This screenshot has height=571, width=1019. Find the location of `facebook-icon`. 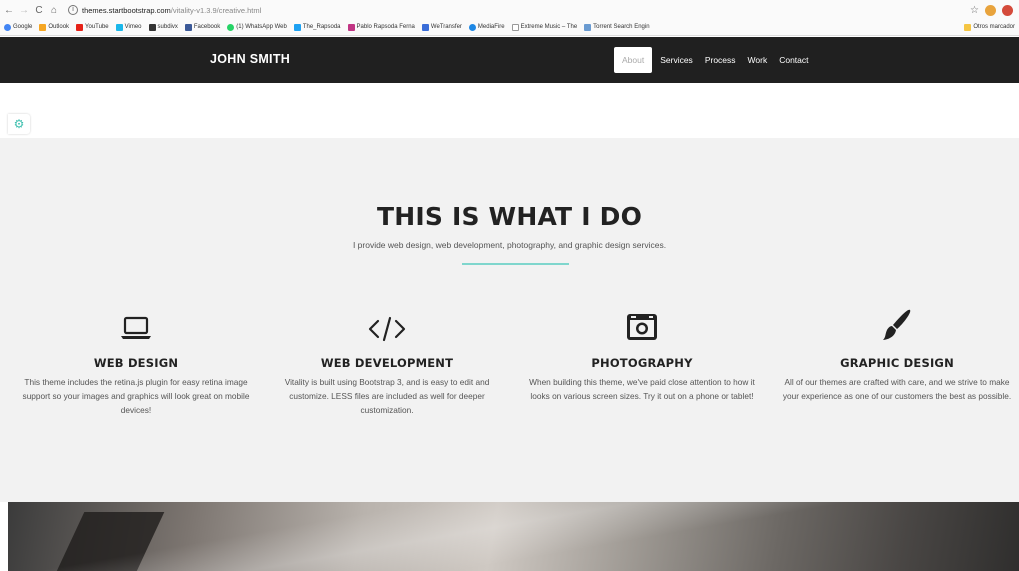

facebook-icon is located at coordinates (188, 27).